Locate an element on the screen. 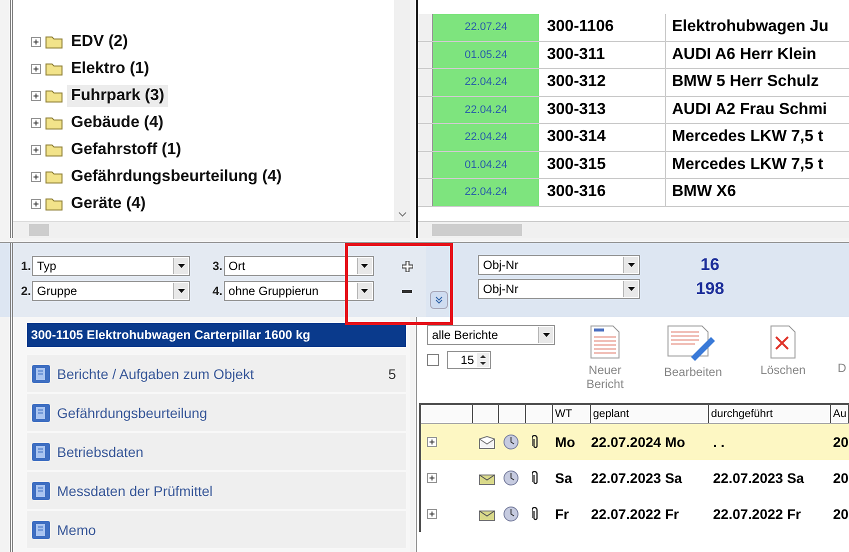 The height and width of the screenshot is (552, 849). grouping-dropdown: Typ is located at coordinates (111, 266).